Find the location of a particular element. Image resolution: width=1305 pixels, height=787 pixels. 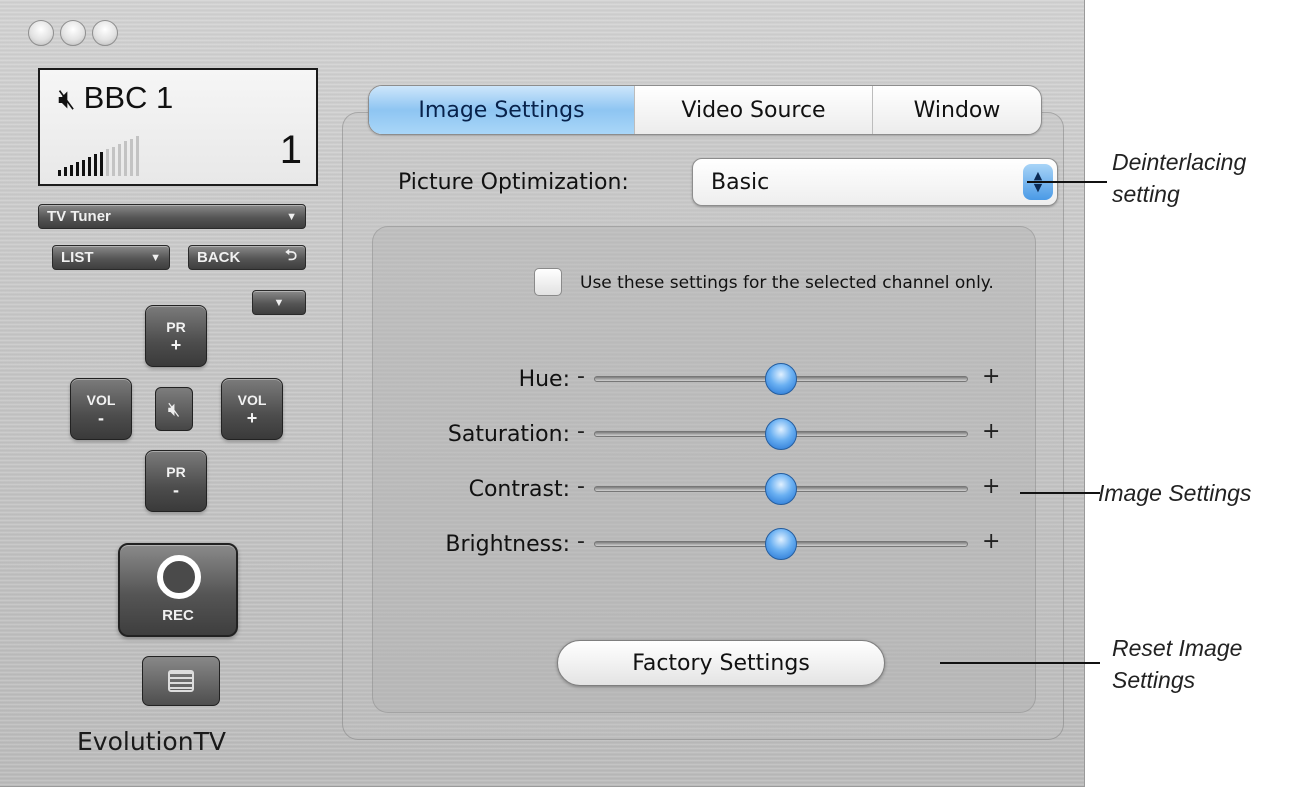

channel-down-label: PR is located at coordinates (176, 472).